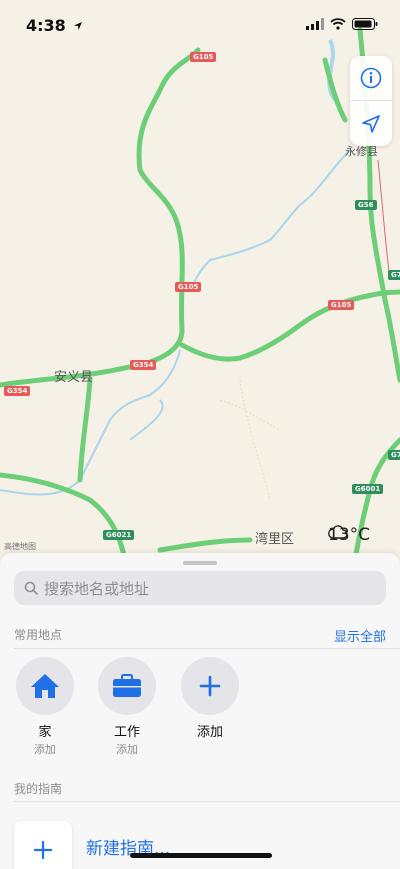  What do you see at coordinates (45, 732) in the screenshot?
I see `favorite-home-label: 家` at bounding box center [45, 732].